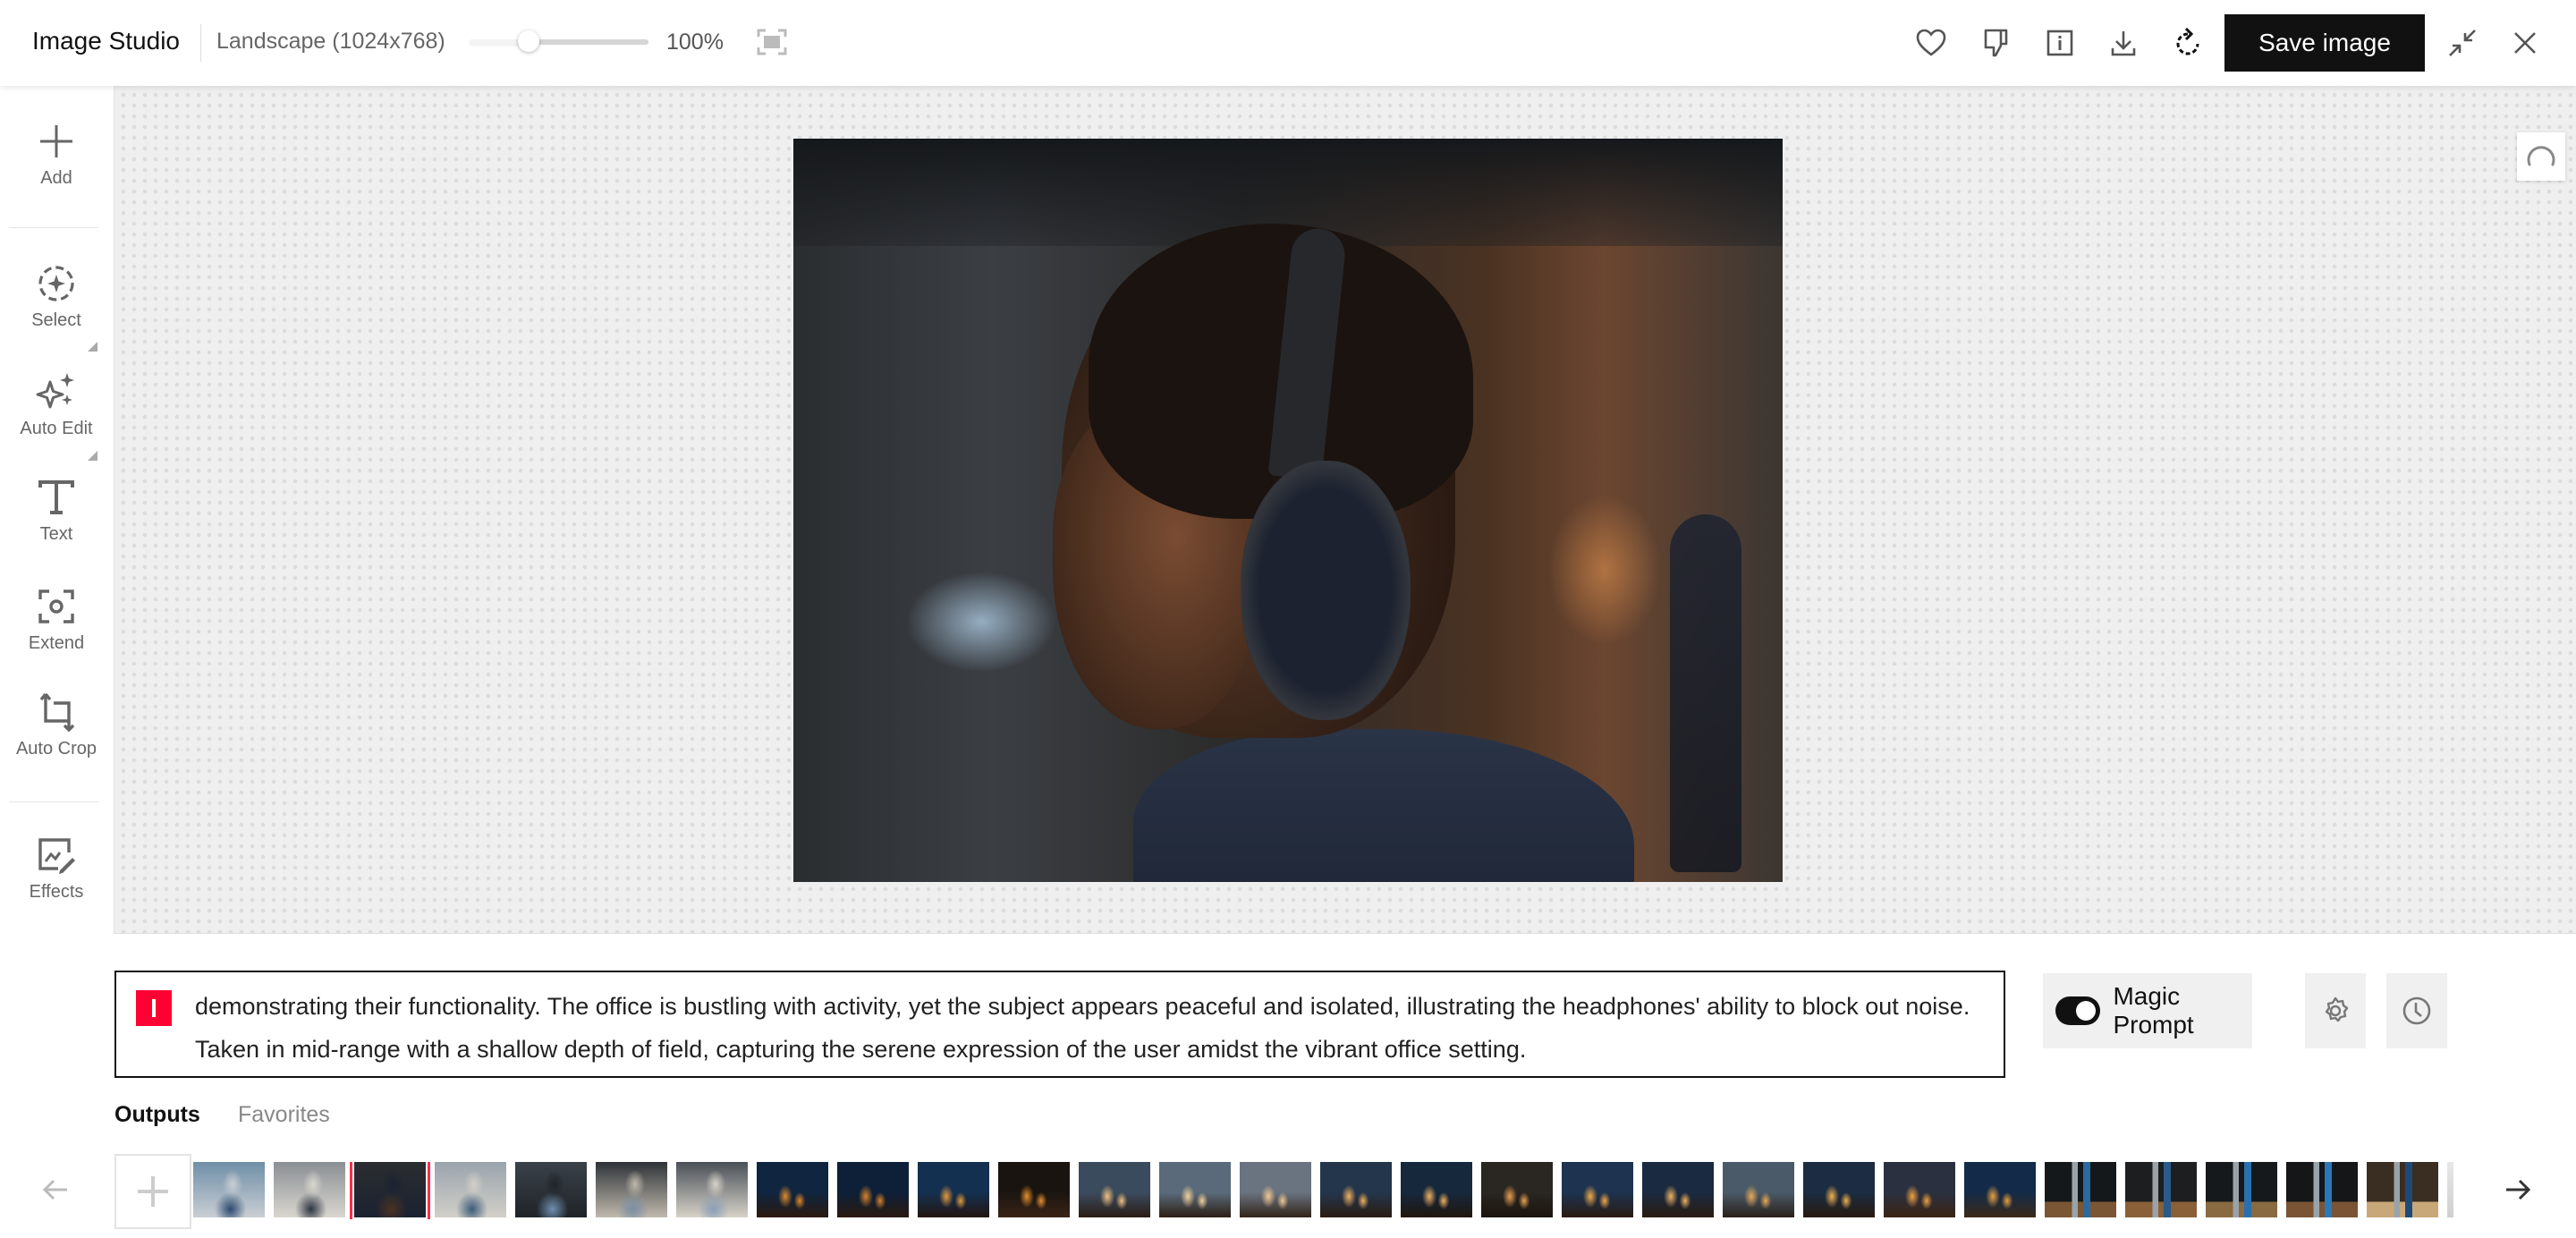  What do you see at coordinates (56, 749) in the screenshot?
I see `tool-label: Auto Crop` at bounding box center [56, 749].